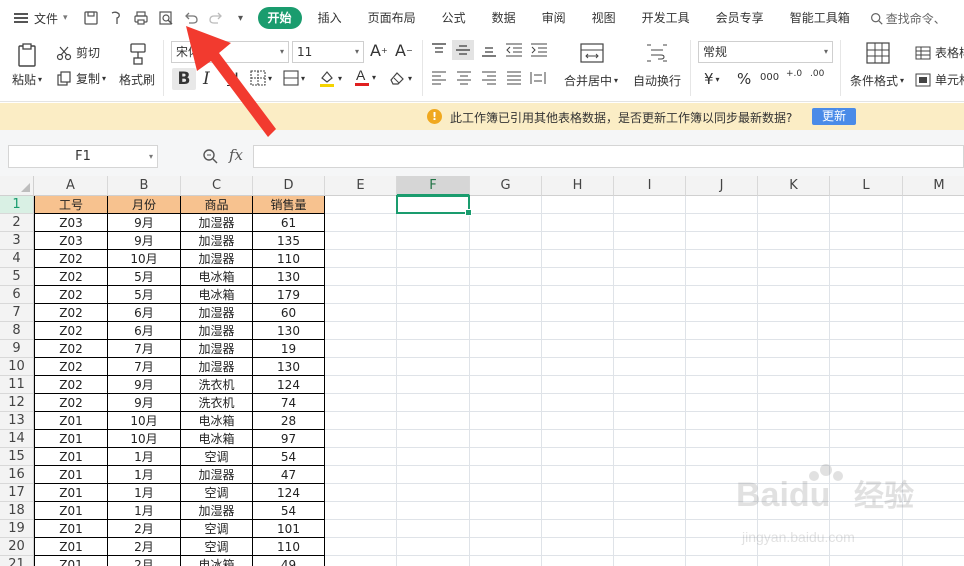  What do you see at coordinates (166, 18) in the screenshot?
I see `print-preview-icon` at bounding box center [166, 18].